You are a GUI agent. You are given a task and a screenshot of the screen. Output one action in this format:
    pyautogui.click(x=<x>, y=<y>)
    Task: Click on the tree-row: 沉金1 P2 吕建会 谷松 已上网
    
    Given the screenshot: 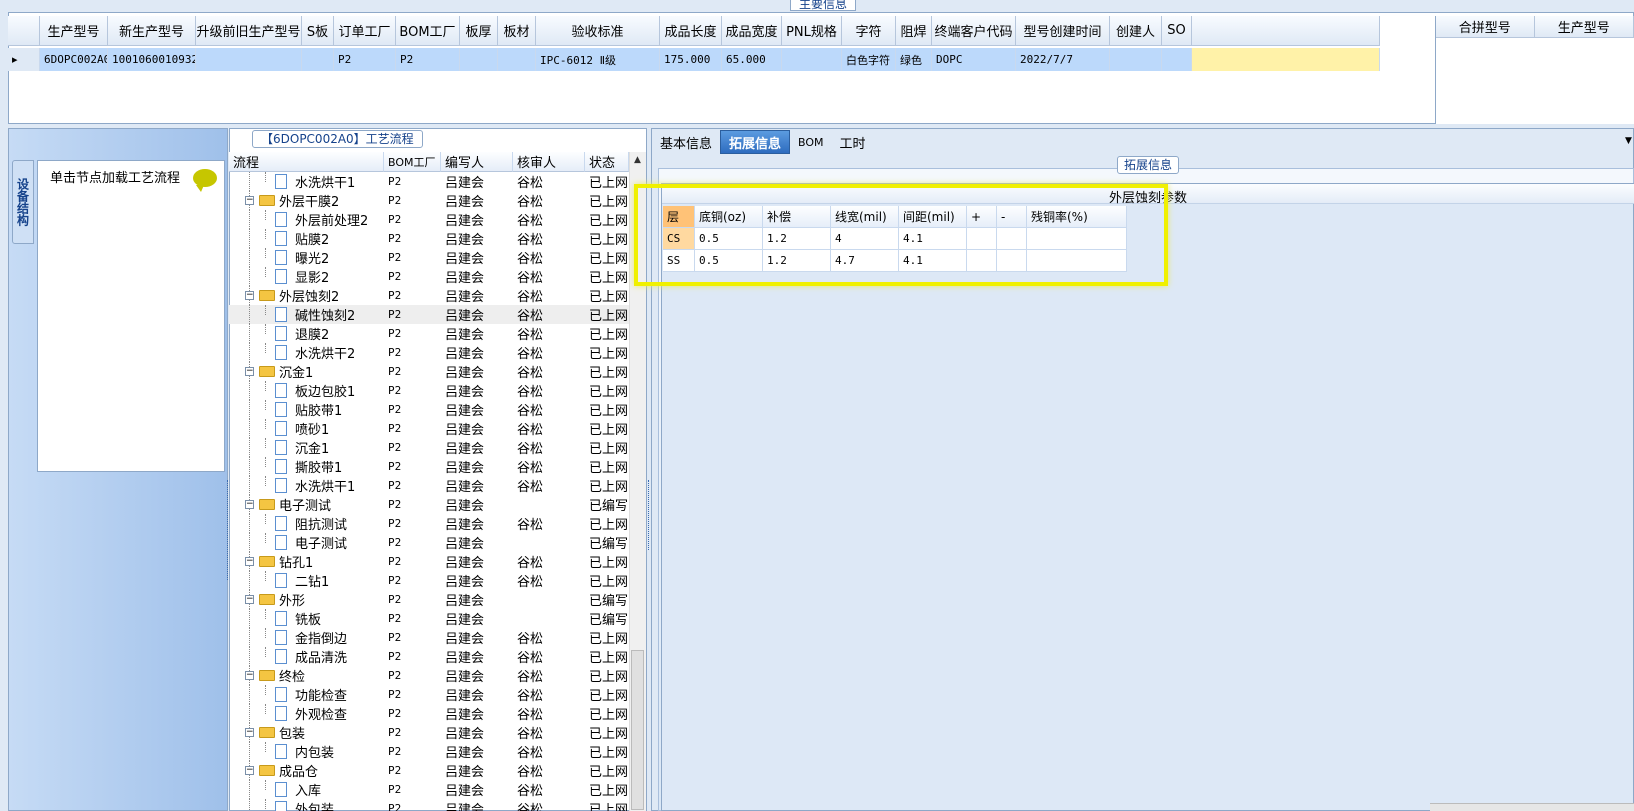 What is the action you would take?
    pyautogui.click(x=429, y=447)
    